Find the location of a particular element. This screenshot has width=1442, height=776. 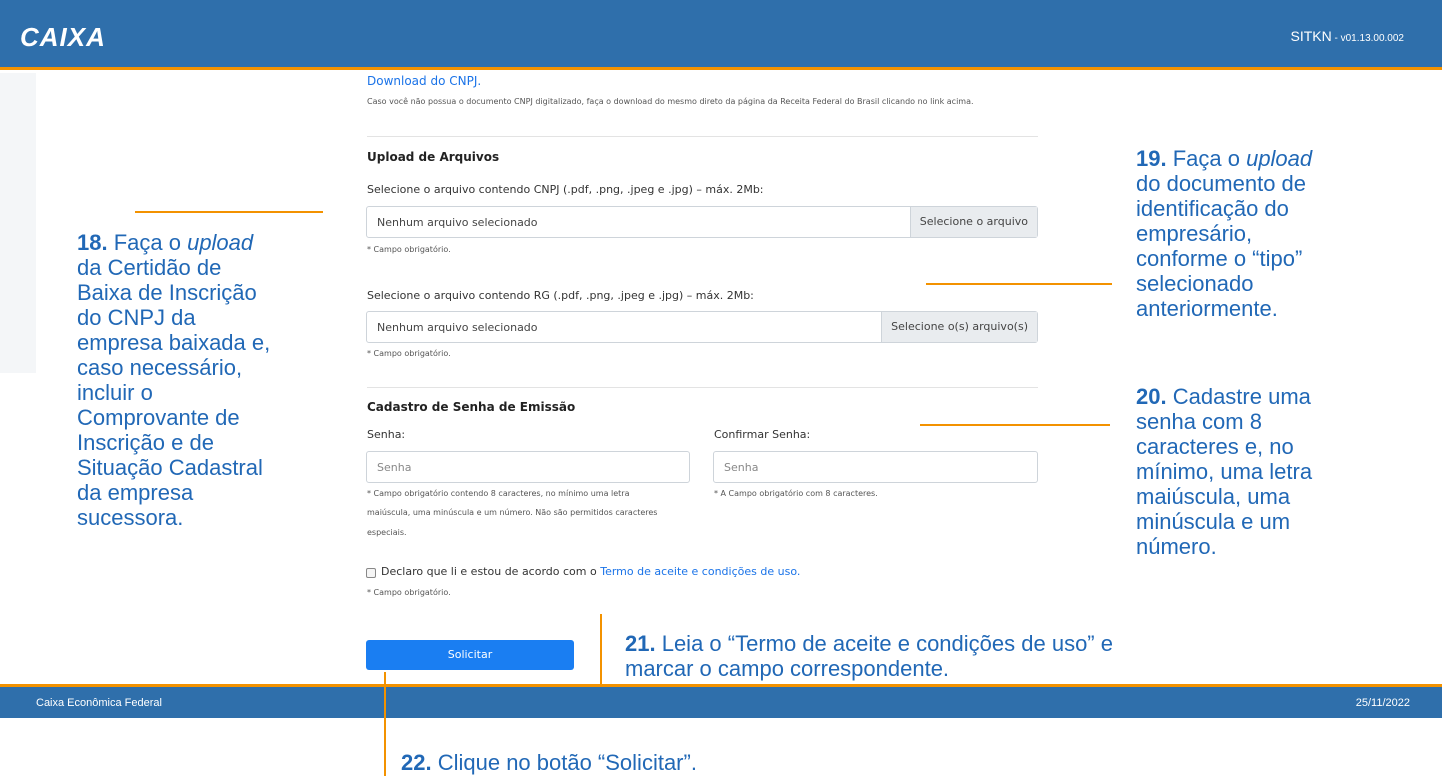

annotation-20-line: minúscula e um is located at coordinates (1213, 521).